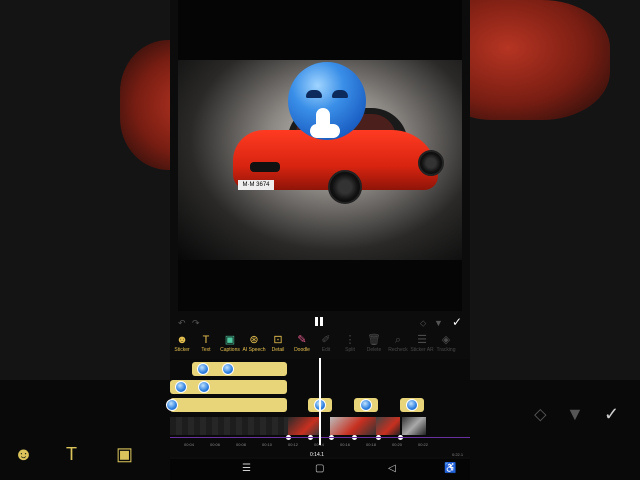 Image resolution: width=640 pixels, height=480 pixels. What do you see at coordinates (345, 444) in the screenshot?
I see `ruler-tick: 00:16` at bounding box center [345, 444].